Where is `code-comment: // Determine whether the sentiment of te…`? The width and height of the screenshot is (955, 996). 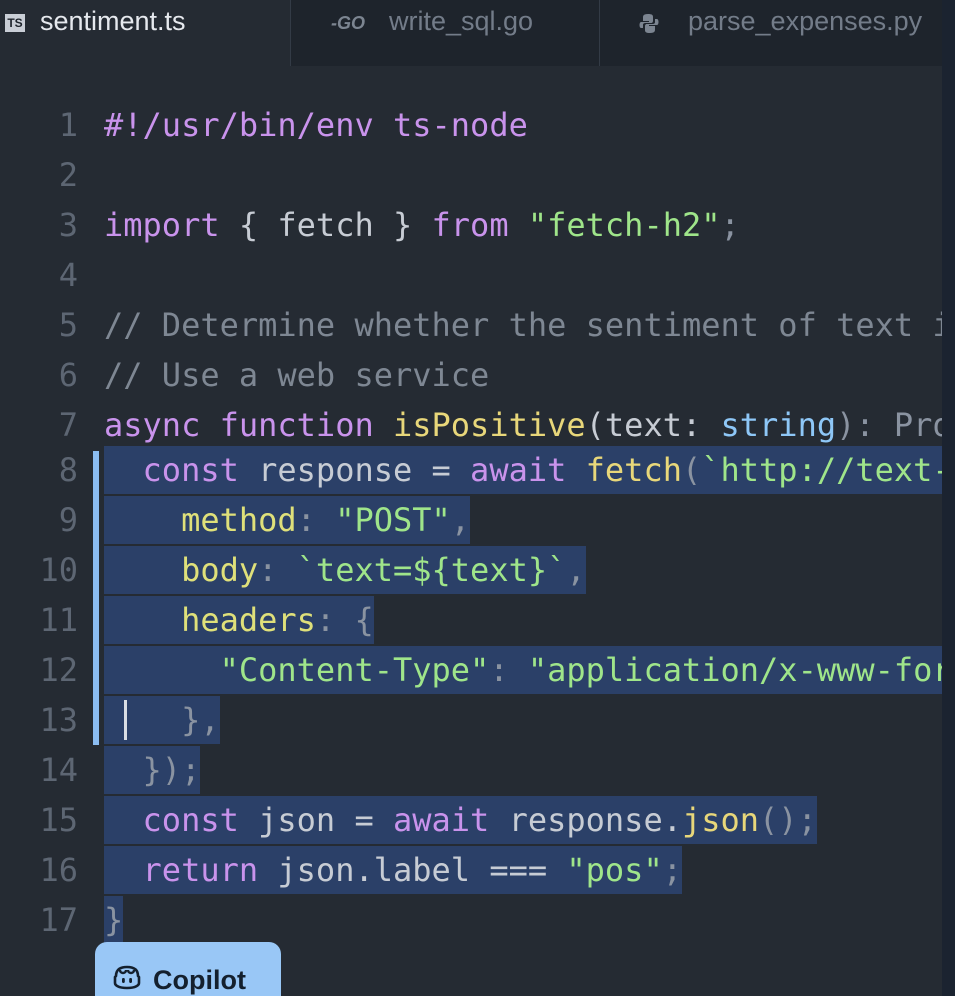 code-comment: // Determine whether the sentiment of te… is located at coordinates (523, 325).